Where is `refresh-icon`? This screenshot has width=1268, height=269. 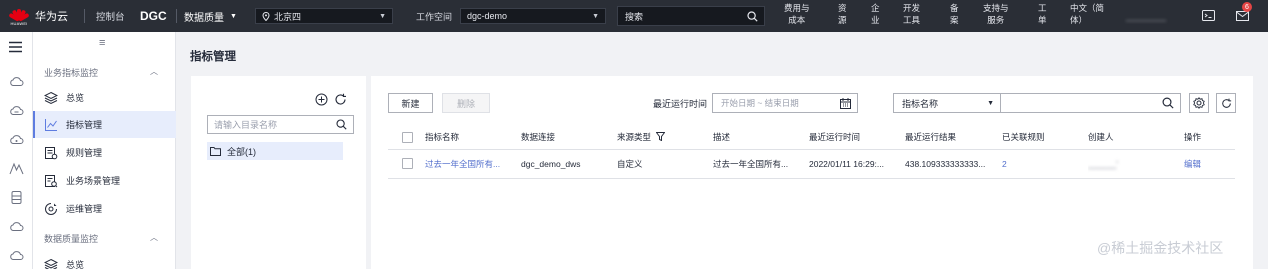 refresh-icon is located at coordinates (340, 99).